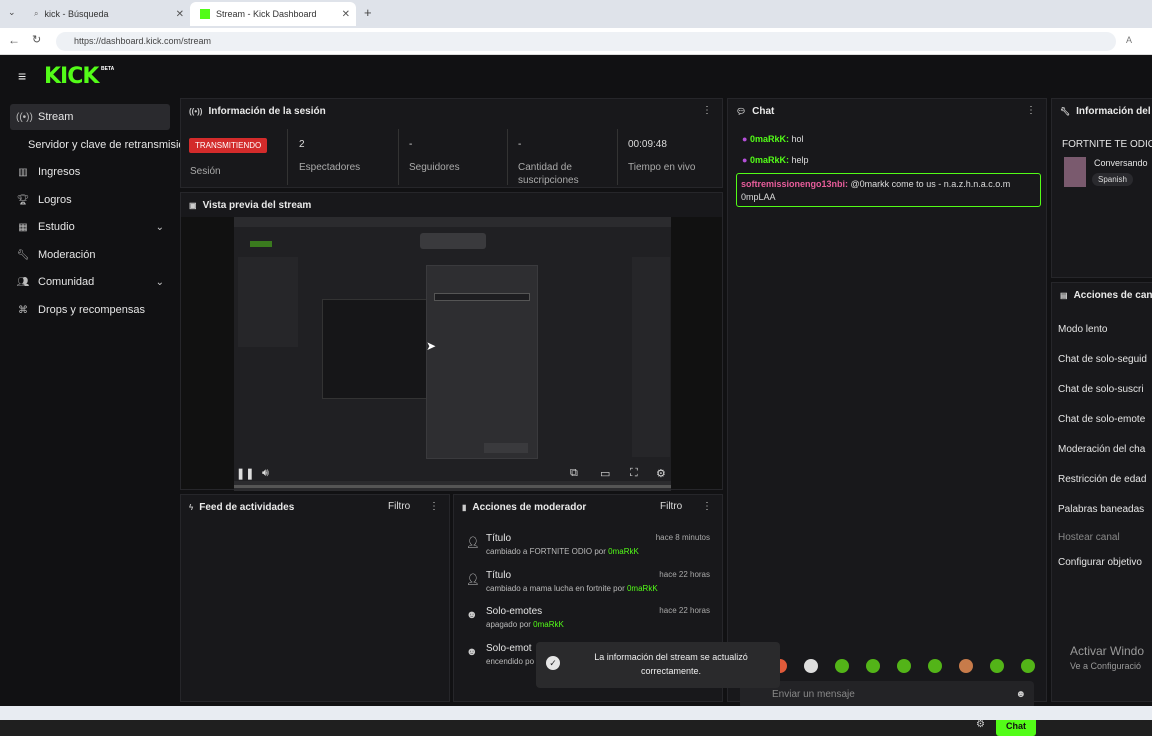  I want to click on chat-input: Enviar un mensaje ☻, so click(887, 695).